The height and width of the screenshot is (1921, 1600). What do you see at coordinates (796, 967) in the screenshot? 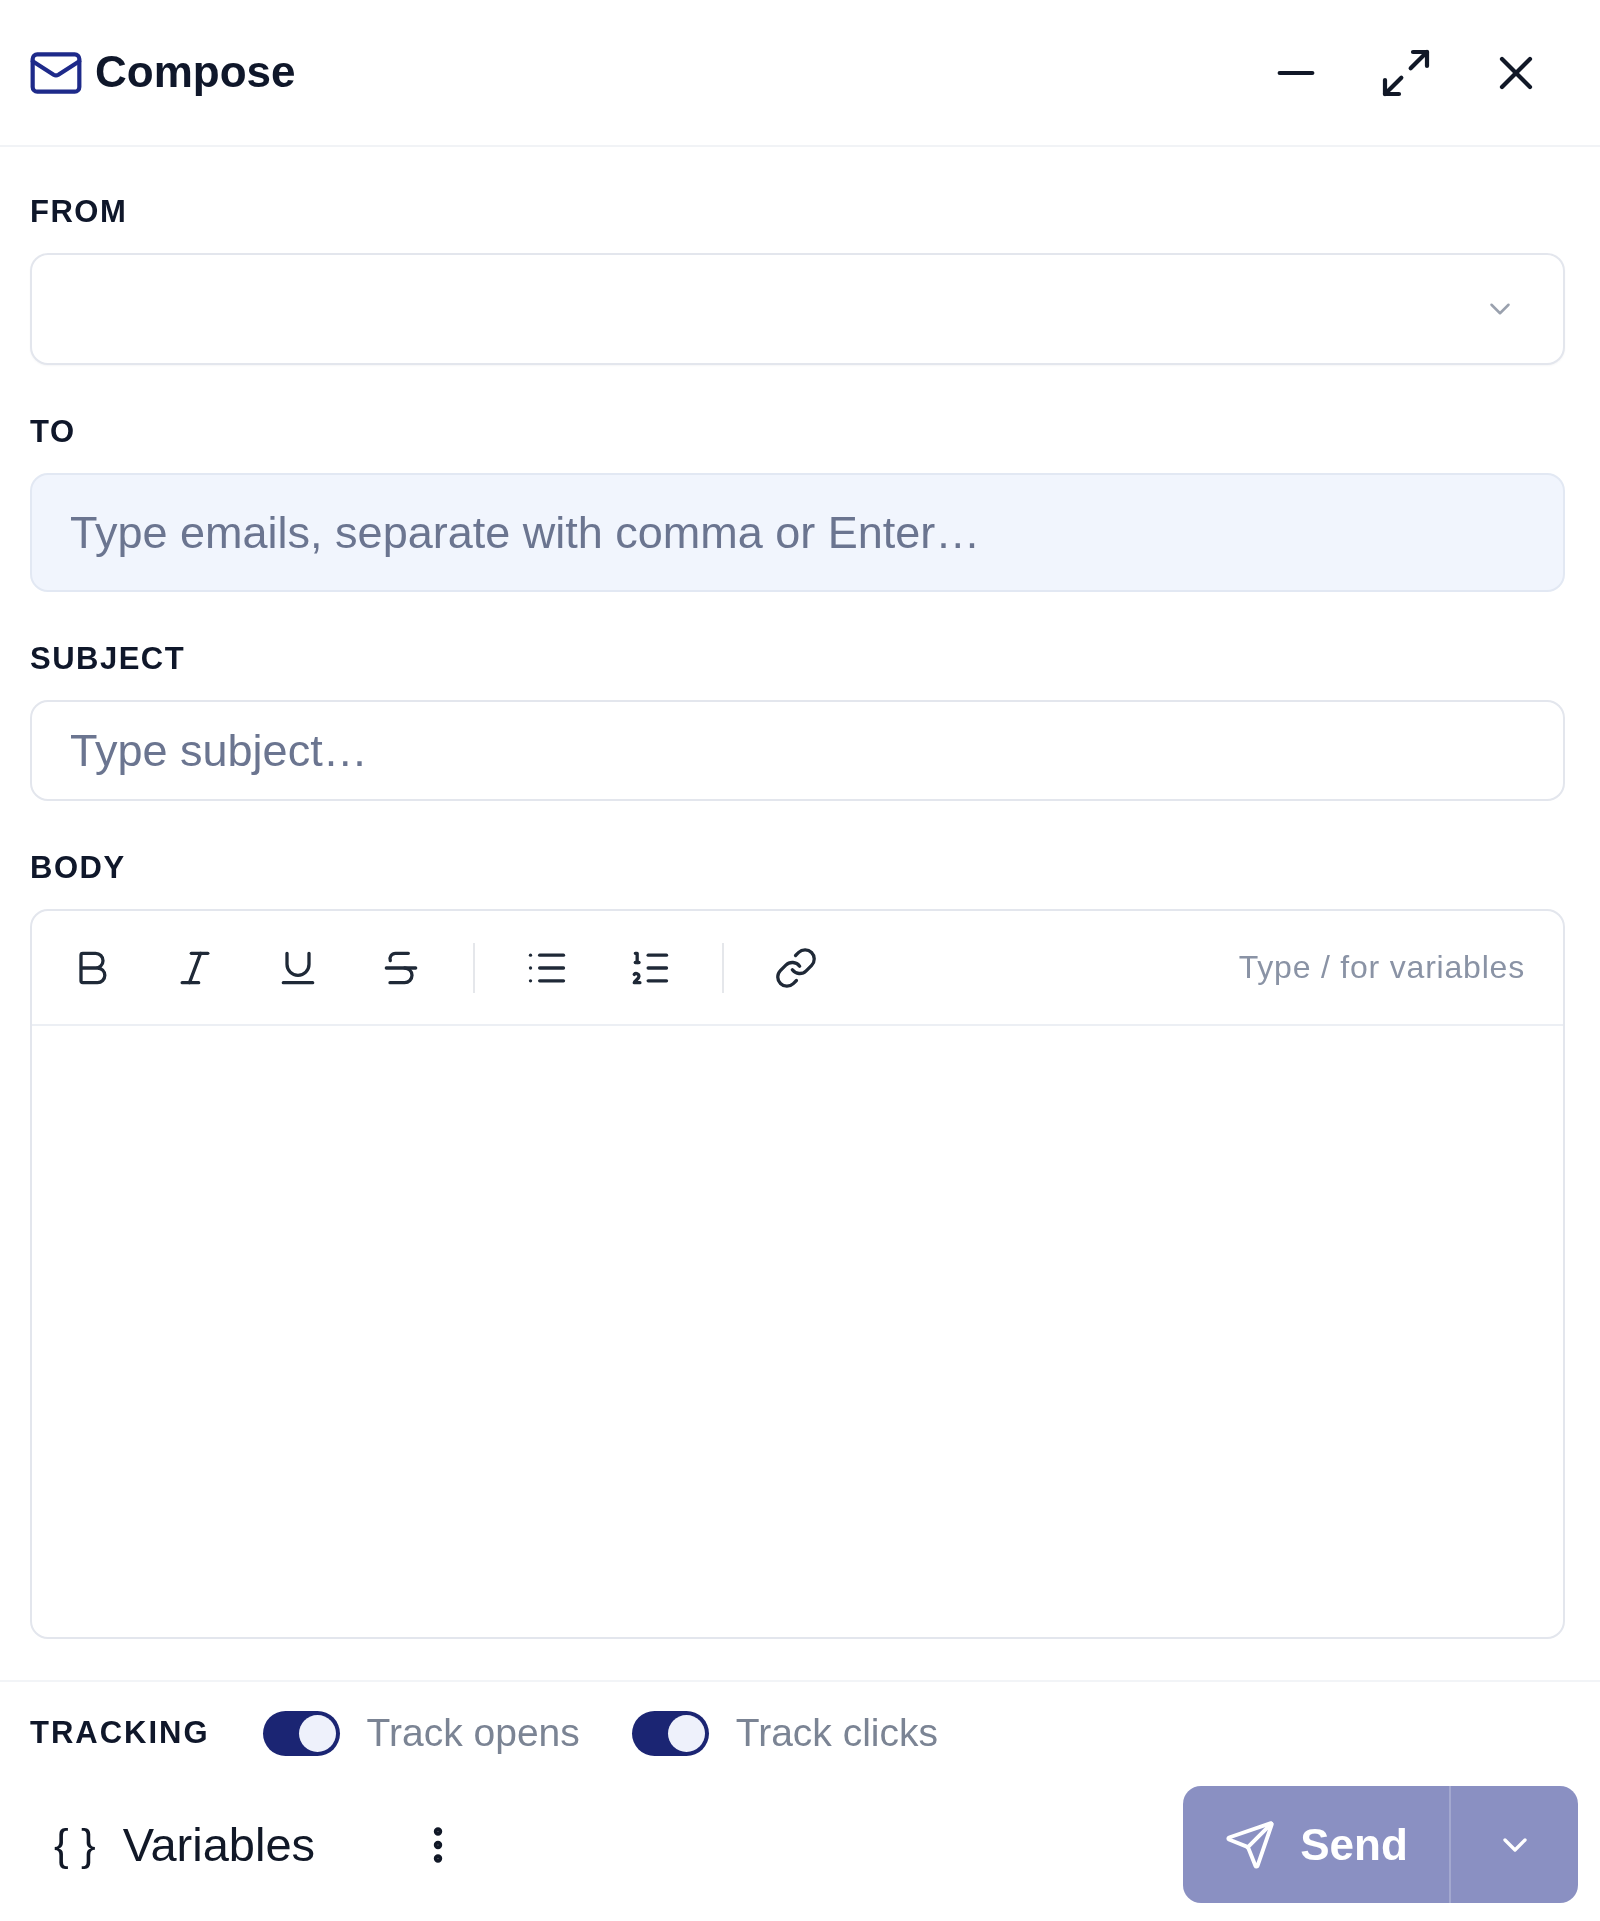
I see `link-icon` at bounding box center [796, 967].